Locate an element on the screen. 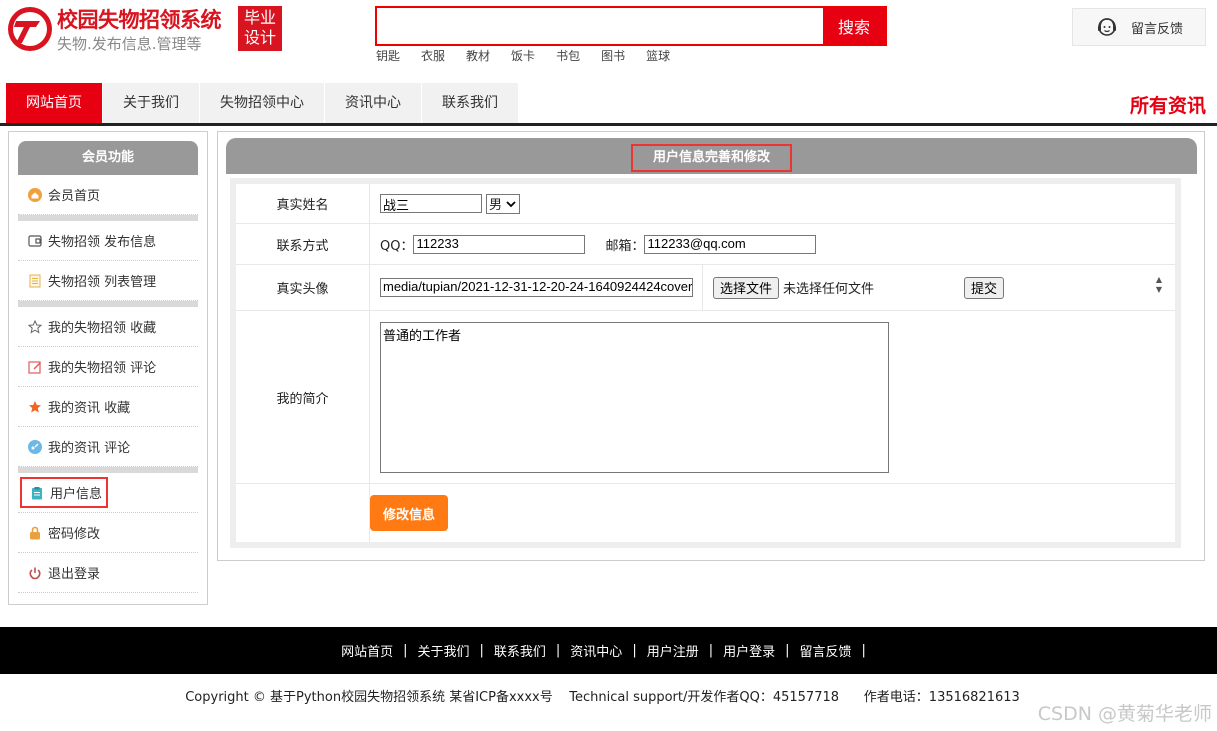 This screenshot has height=731, width=1217. badge-line-1: 毕业 is located at coordinates (259, 17).